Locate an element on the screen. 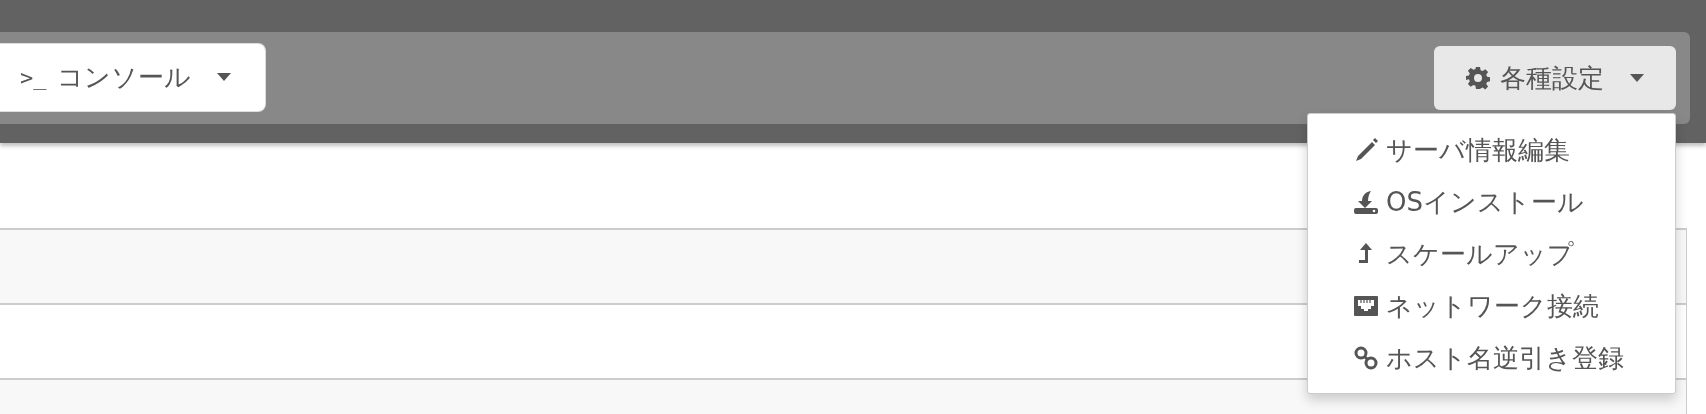 The width and height of the screenshot is (1706, 414). settings-button: 各種設定 is located at coordinates (1555, 78).